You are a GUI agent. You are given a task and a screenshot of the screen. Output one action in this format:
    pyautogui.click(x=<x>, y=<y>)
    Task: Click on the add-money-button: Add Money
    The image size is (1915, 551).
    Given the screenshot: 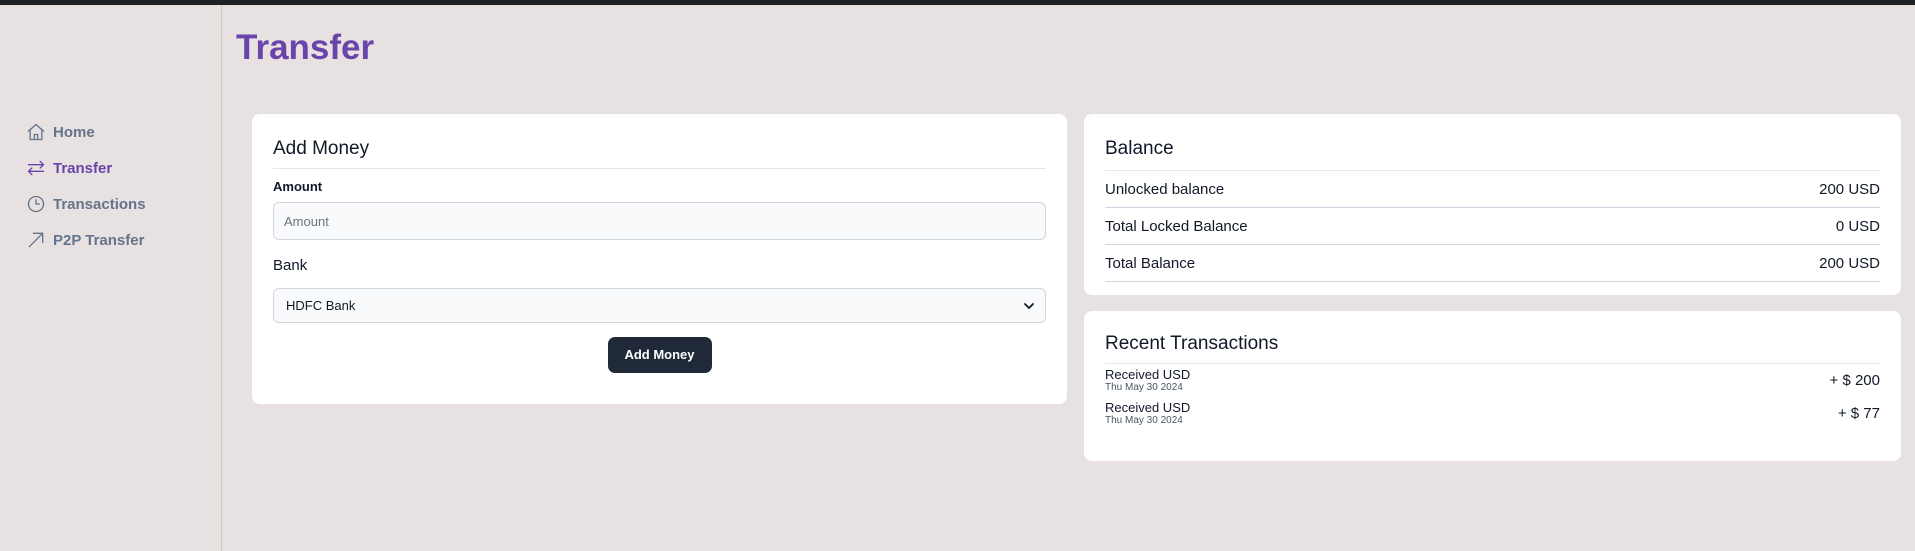 What is the action you would take?
    pyautogui.click(x=659, y=355)
    